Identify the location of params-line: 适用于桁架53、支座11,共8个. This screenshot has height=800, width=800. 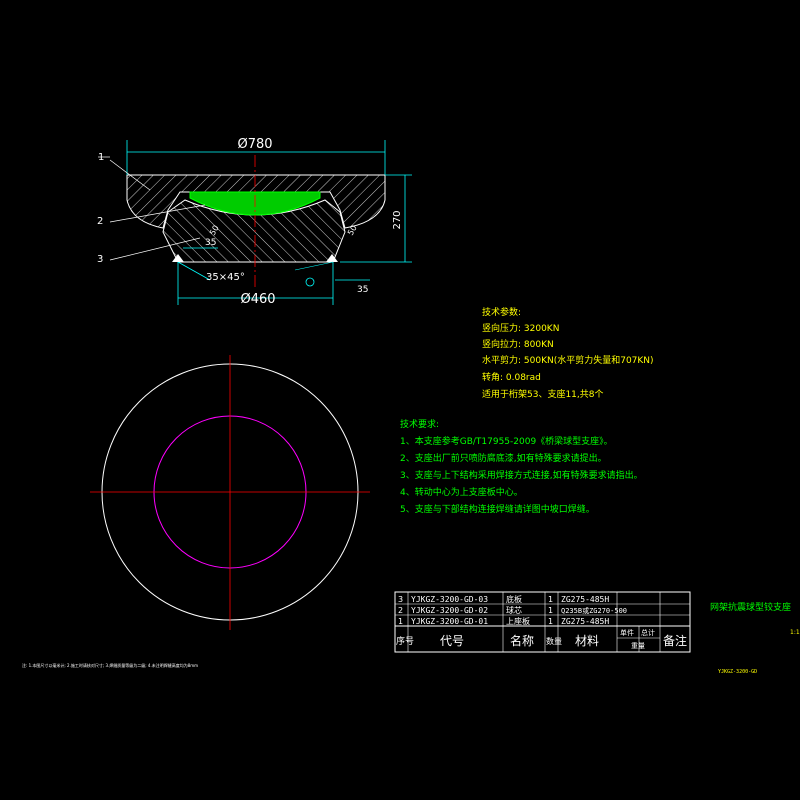
(543, 394).